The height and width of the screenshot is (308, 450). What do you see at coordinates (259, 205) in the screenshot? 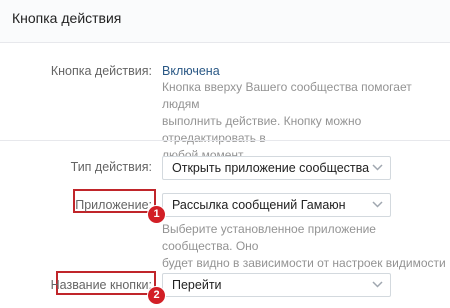
I see `app-value: Рассылка сообщений Гамаюн` at bounding box center [259, 205].